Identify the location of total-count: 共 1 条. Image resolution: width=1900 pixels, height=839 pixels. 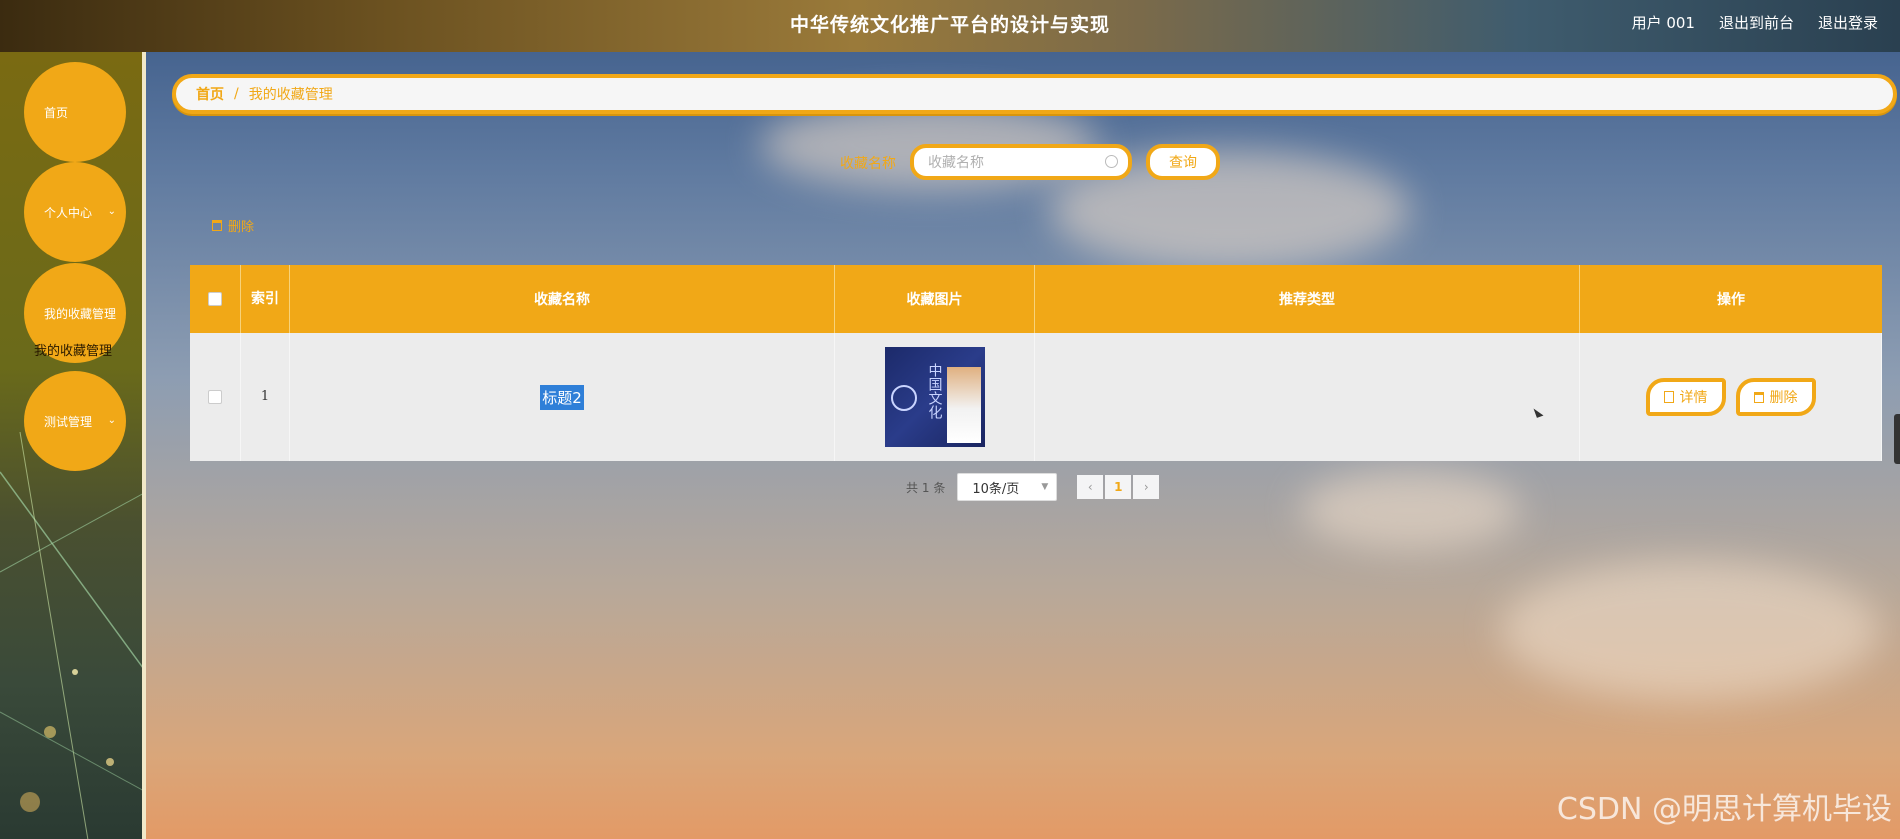
(925, 487).